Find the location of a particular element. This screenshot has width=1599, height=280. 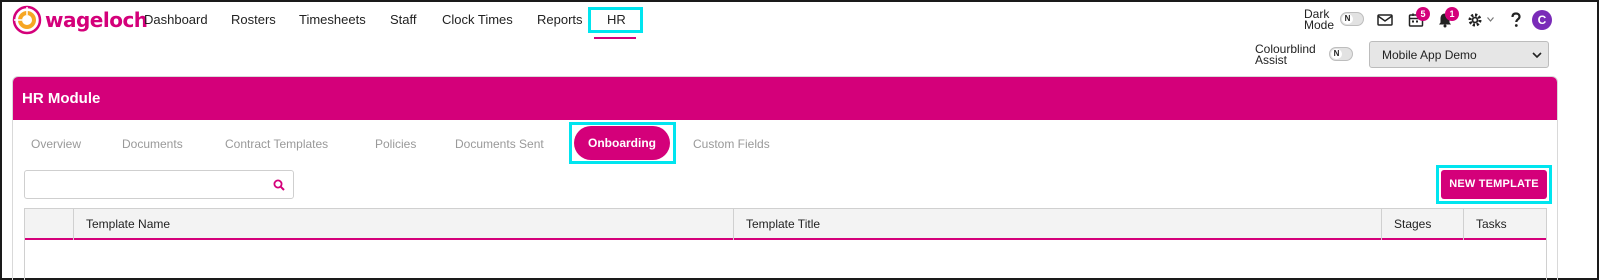

brand-name: wageloch is located at coordinates (96, 20).